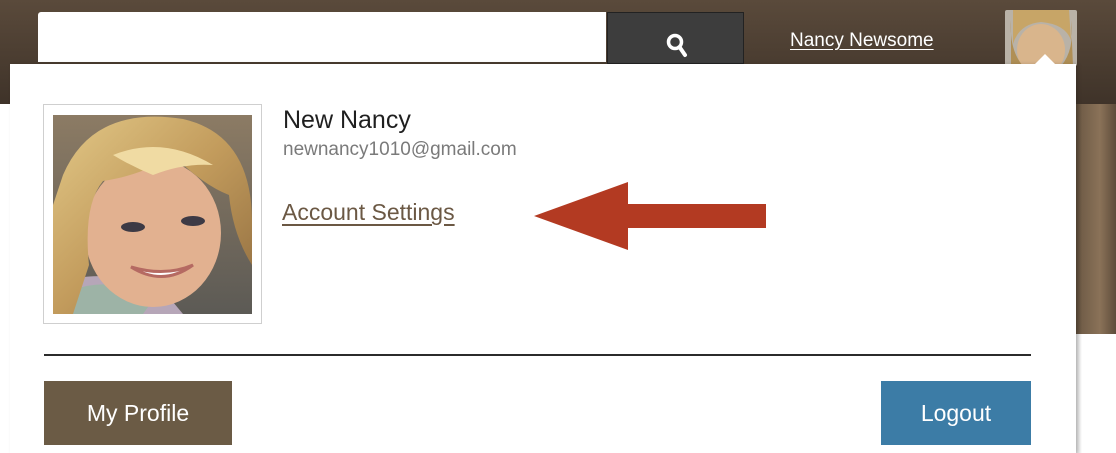 The height and width of the screenshot is (453, 1116). I want to click on profile-email: newnancy1010@gmail.com, so click(400, 149).